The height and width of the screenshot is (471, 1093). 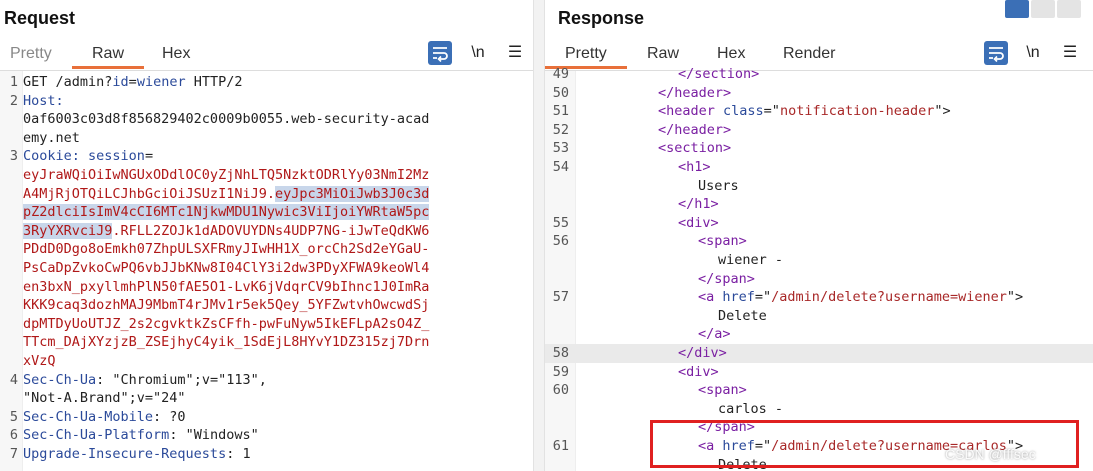 I want to click on split-vertical-icon, so click(x=1043, y=9).